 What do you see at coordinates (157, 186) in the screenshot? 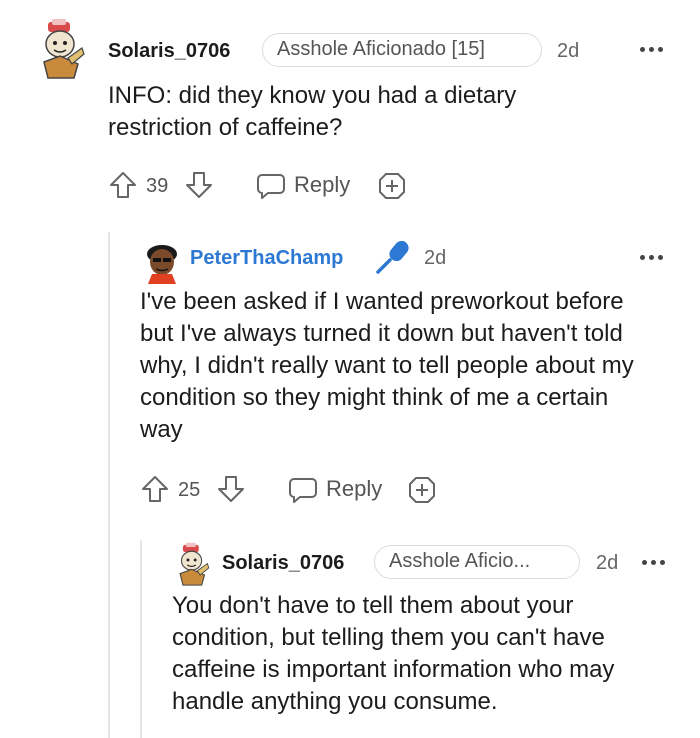
I see `vote-count: 39` at bounding box center [157, 186].